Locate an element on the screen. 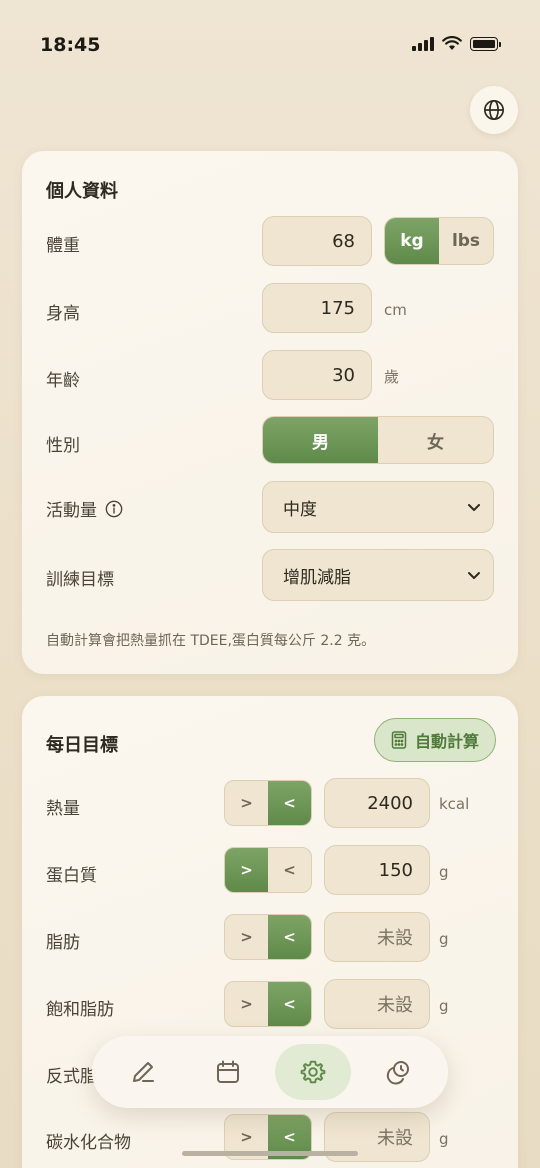  calories-compare-toggle: > < is located at coordinates (268, 803).